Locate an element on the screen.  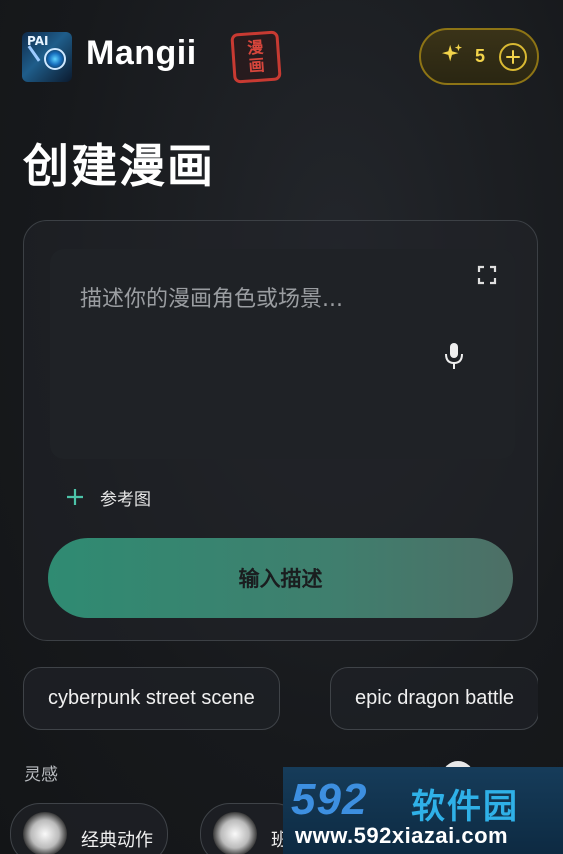
inspiration-item: 经典动作 is located at coordinates (89, 828).